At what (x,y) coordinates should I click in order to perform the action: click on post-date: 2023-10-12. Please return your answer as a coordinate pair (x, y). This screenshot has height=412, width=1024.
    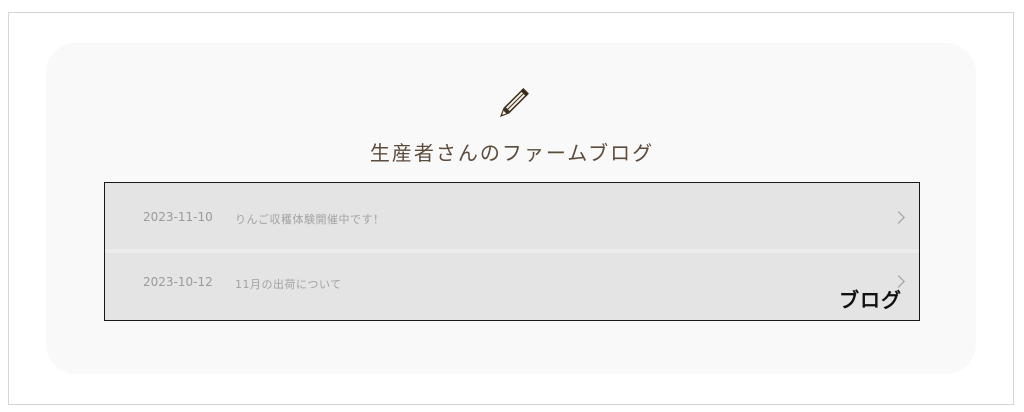
    Looking at the image, I should click on (178, 282).